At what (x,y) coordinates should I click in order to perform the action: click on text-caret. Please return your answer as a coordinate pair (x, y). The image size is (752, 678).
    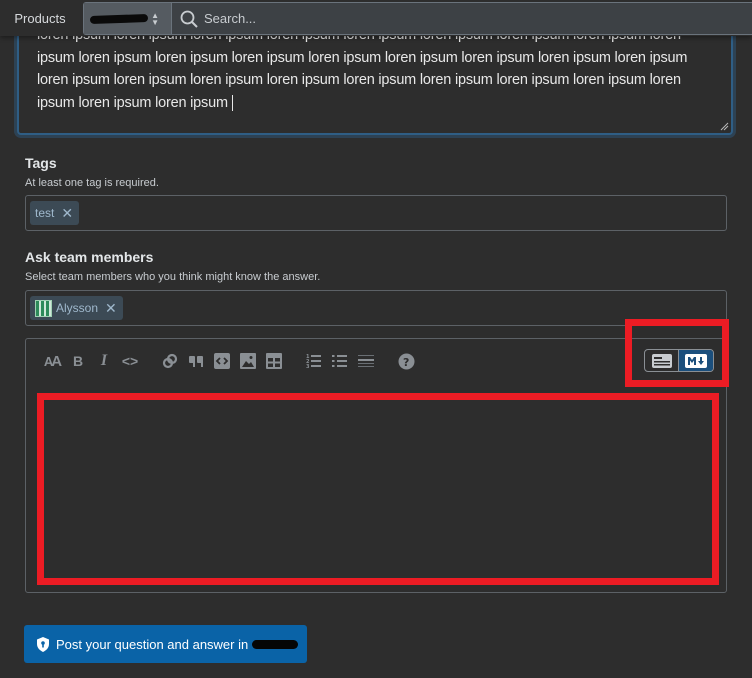
    Looking at the image, I should click on (232, 102).